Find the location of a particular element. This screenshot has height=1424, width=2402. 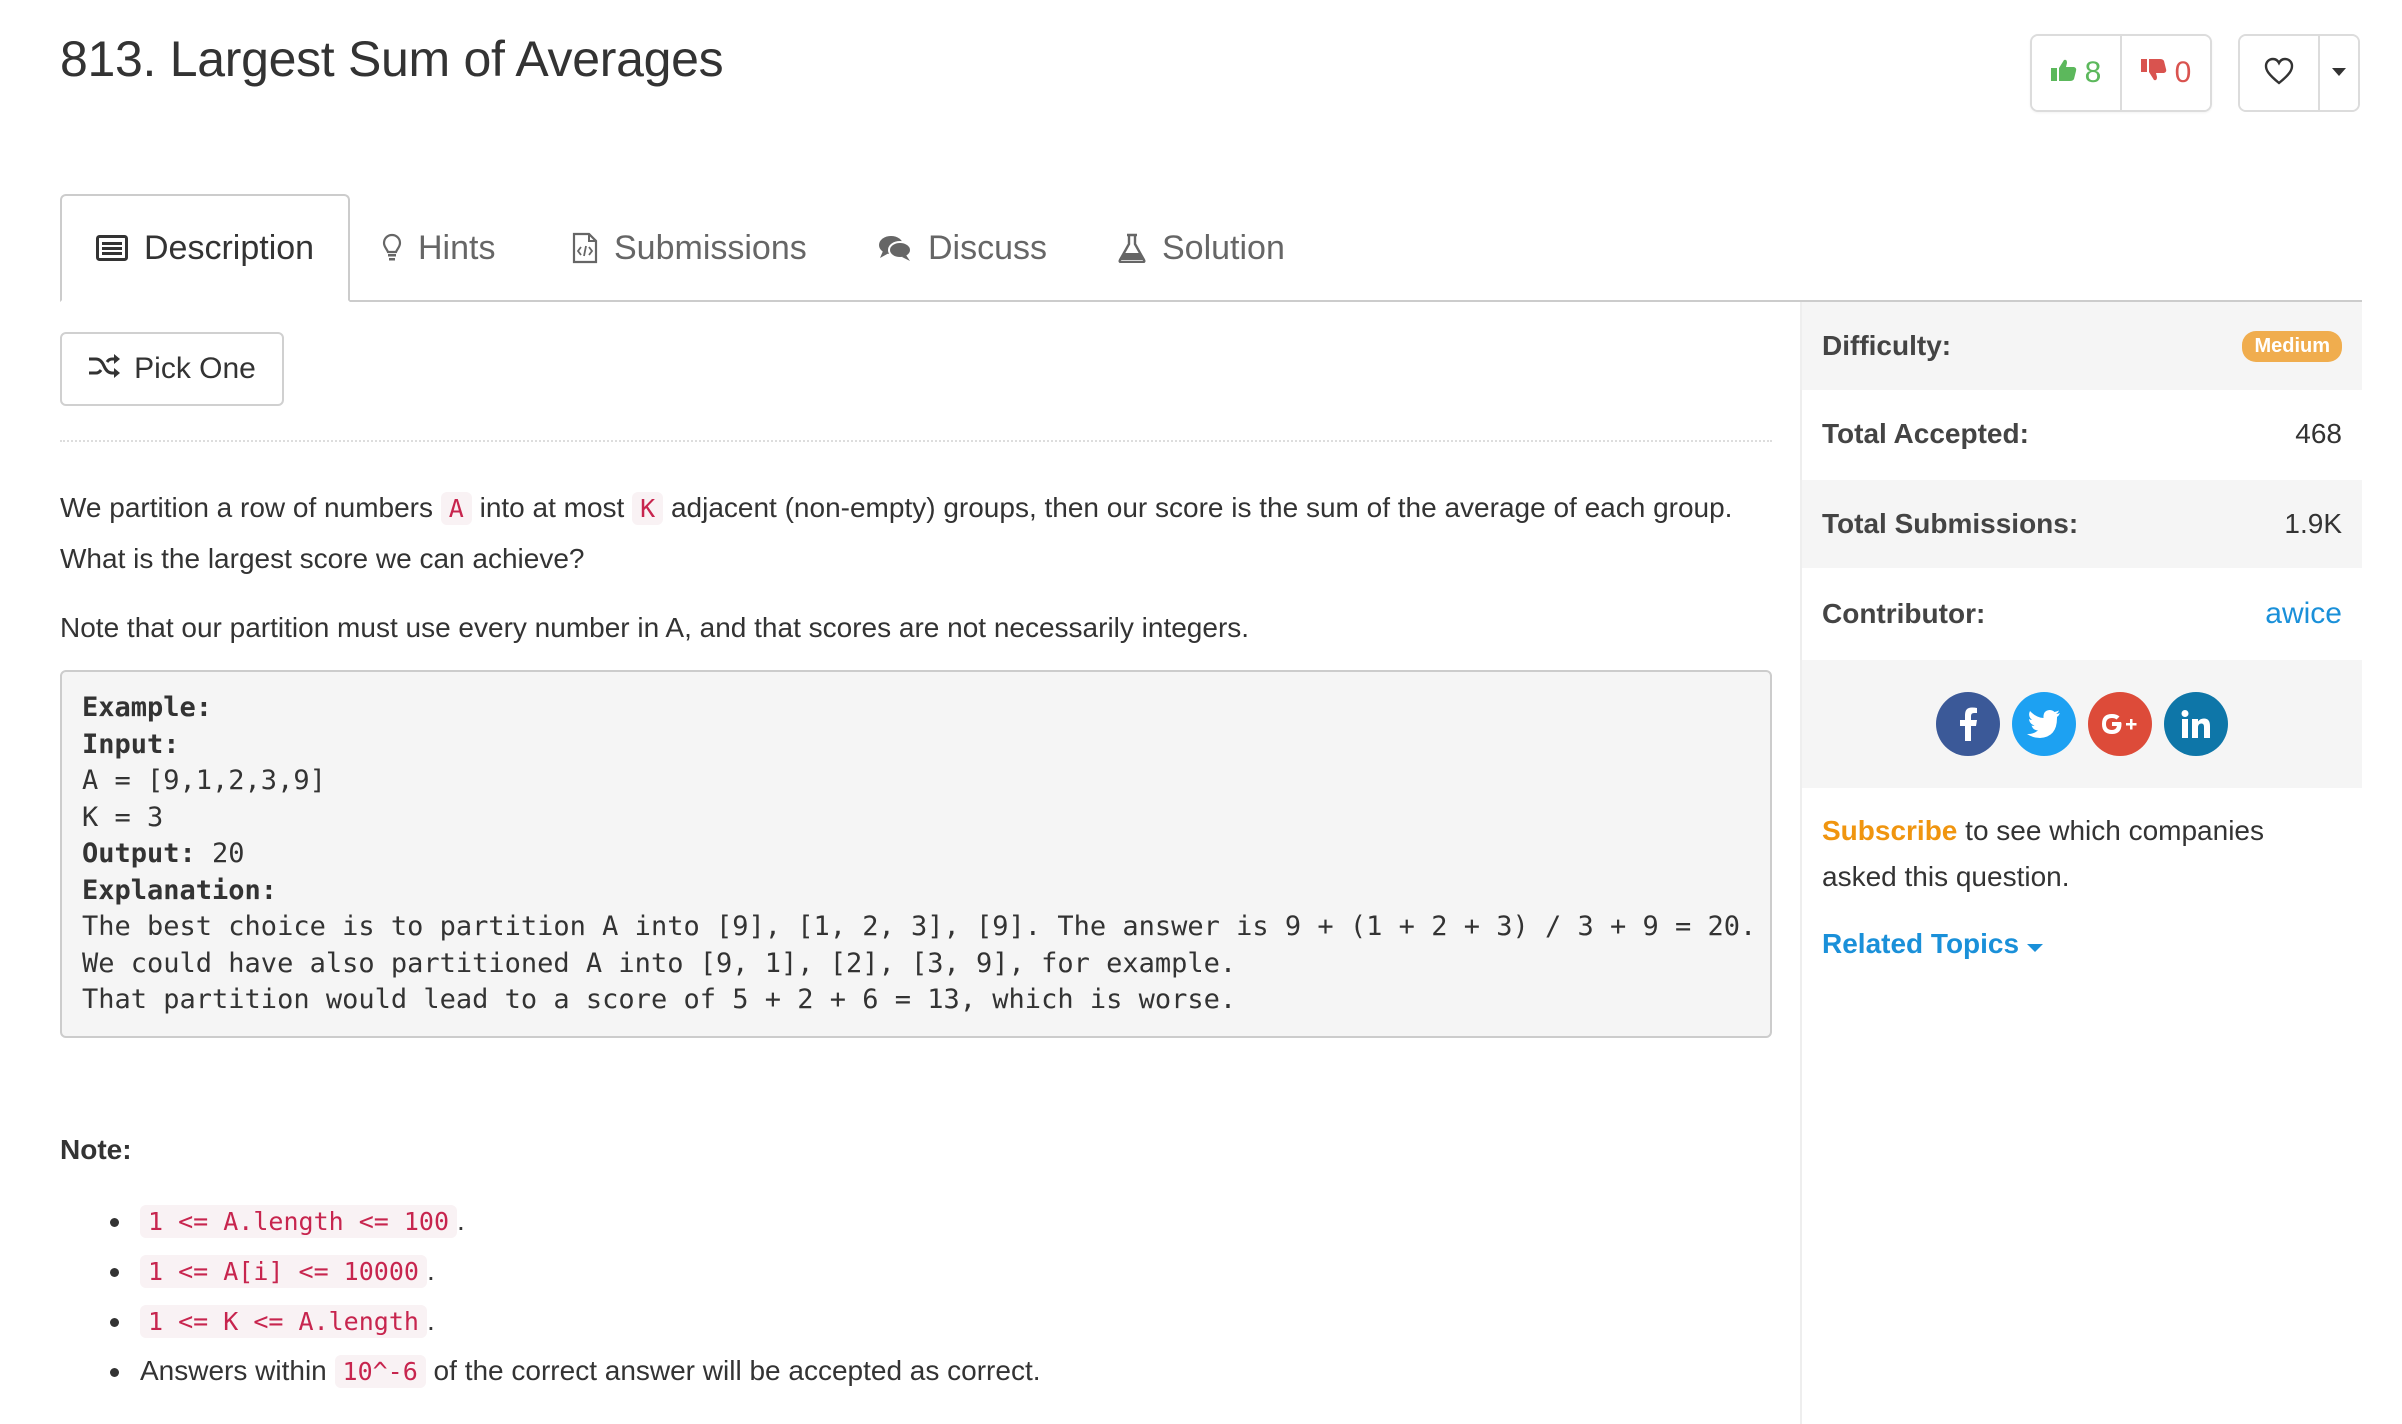

linkedin-icon is located at coordinates (2196, 724).